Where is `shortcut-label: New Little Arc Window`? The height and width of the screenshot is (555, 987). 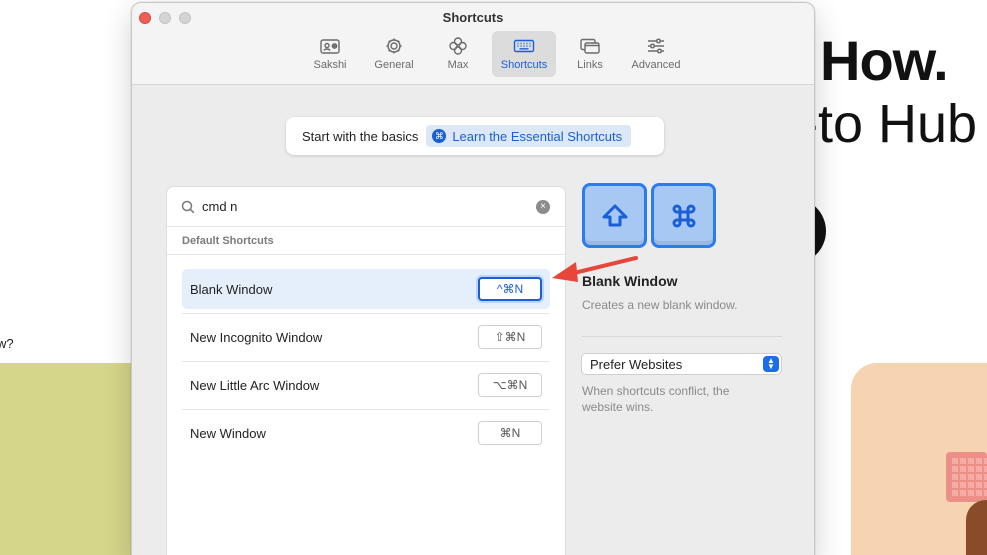 shortcut-label: New Little Arc Window is located at coordinates (255, 385).